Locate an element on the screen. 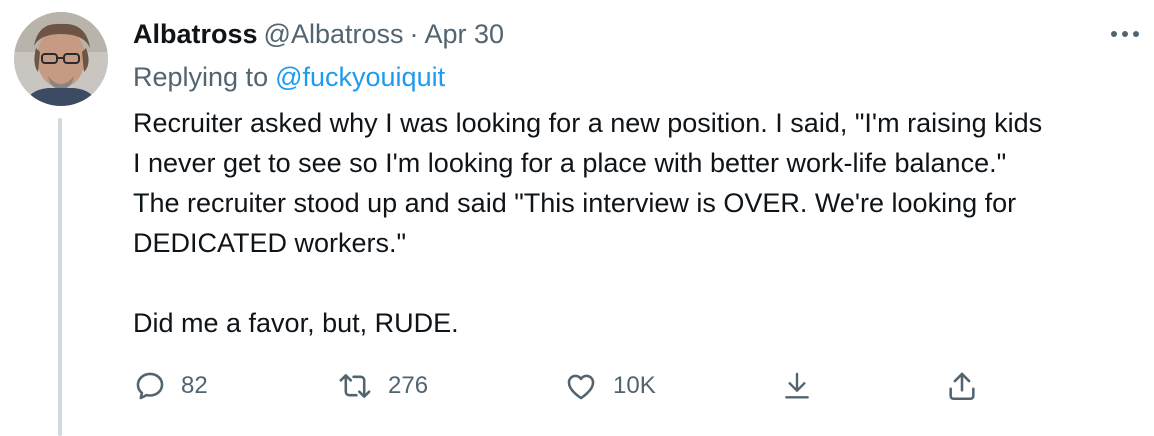  share-icon is located at coordinates (962, 386).